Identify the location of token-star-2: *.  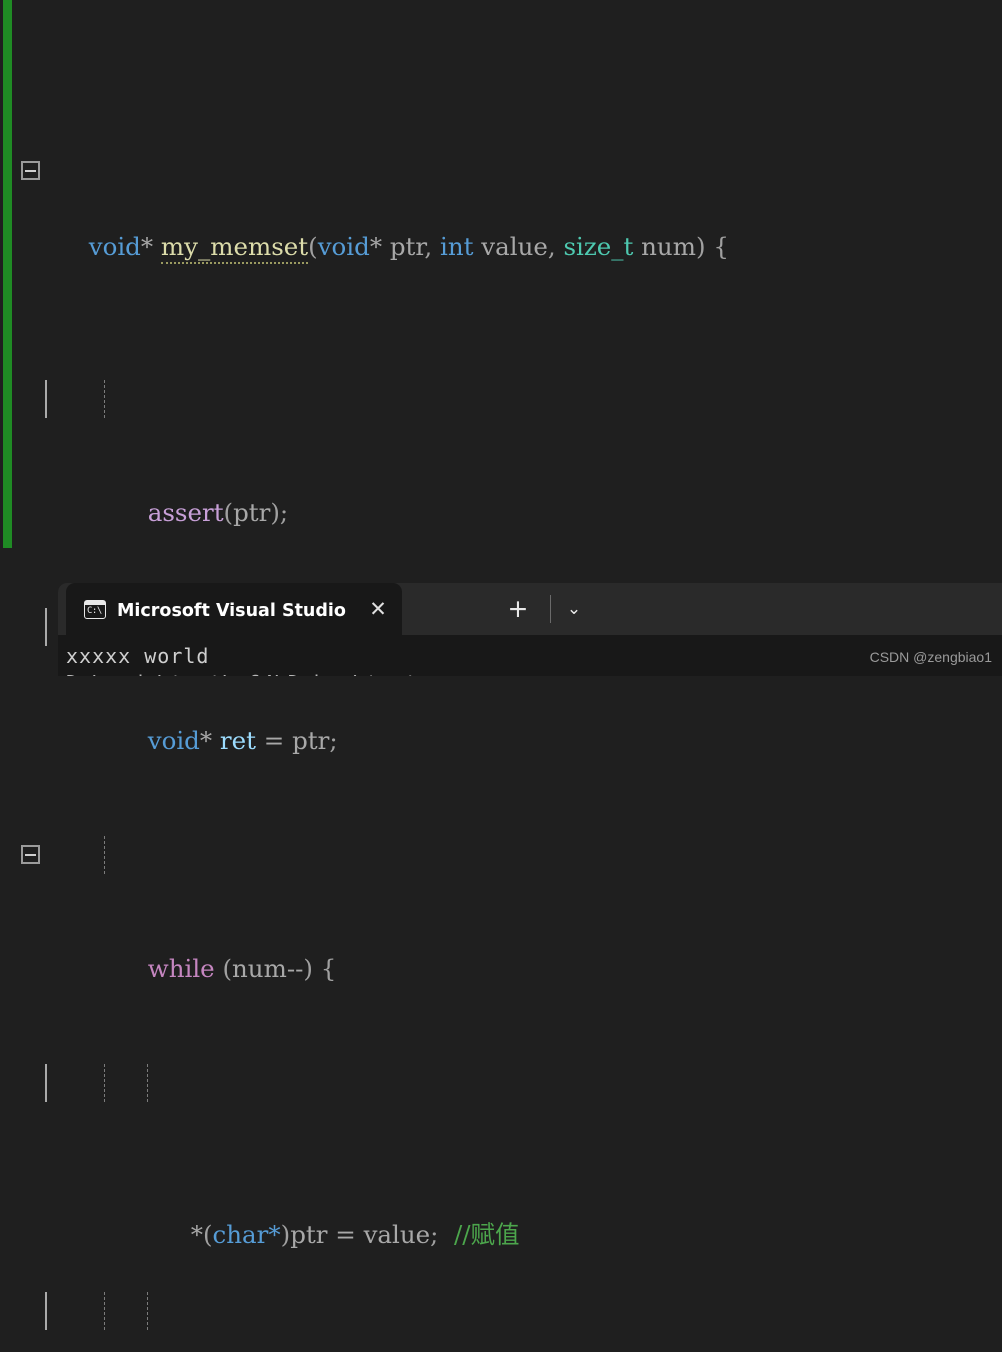
(376, 246).